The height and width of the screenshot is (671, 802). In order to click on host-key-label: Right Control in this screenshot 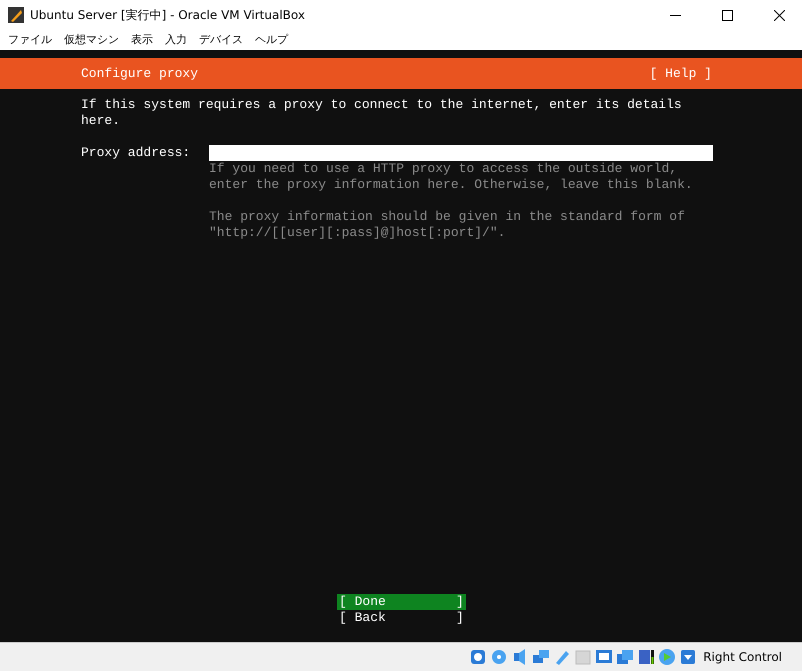, I will do `click(742, 657)`.